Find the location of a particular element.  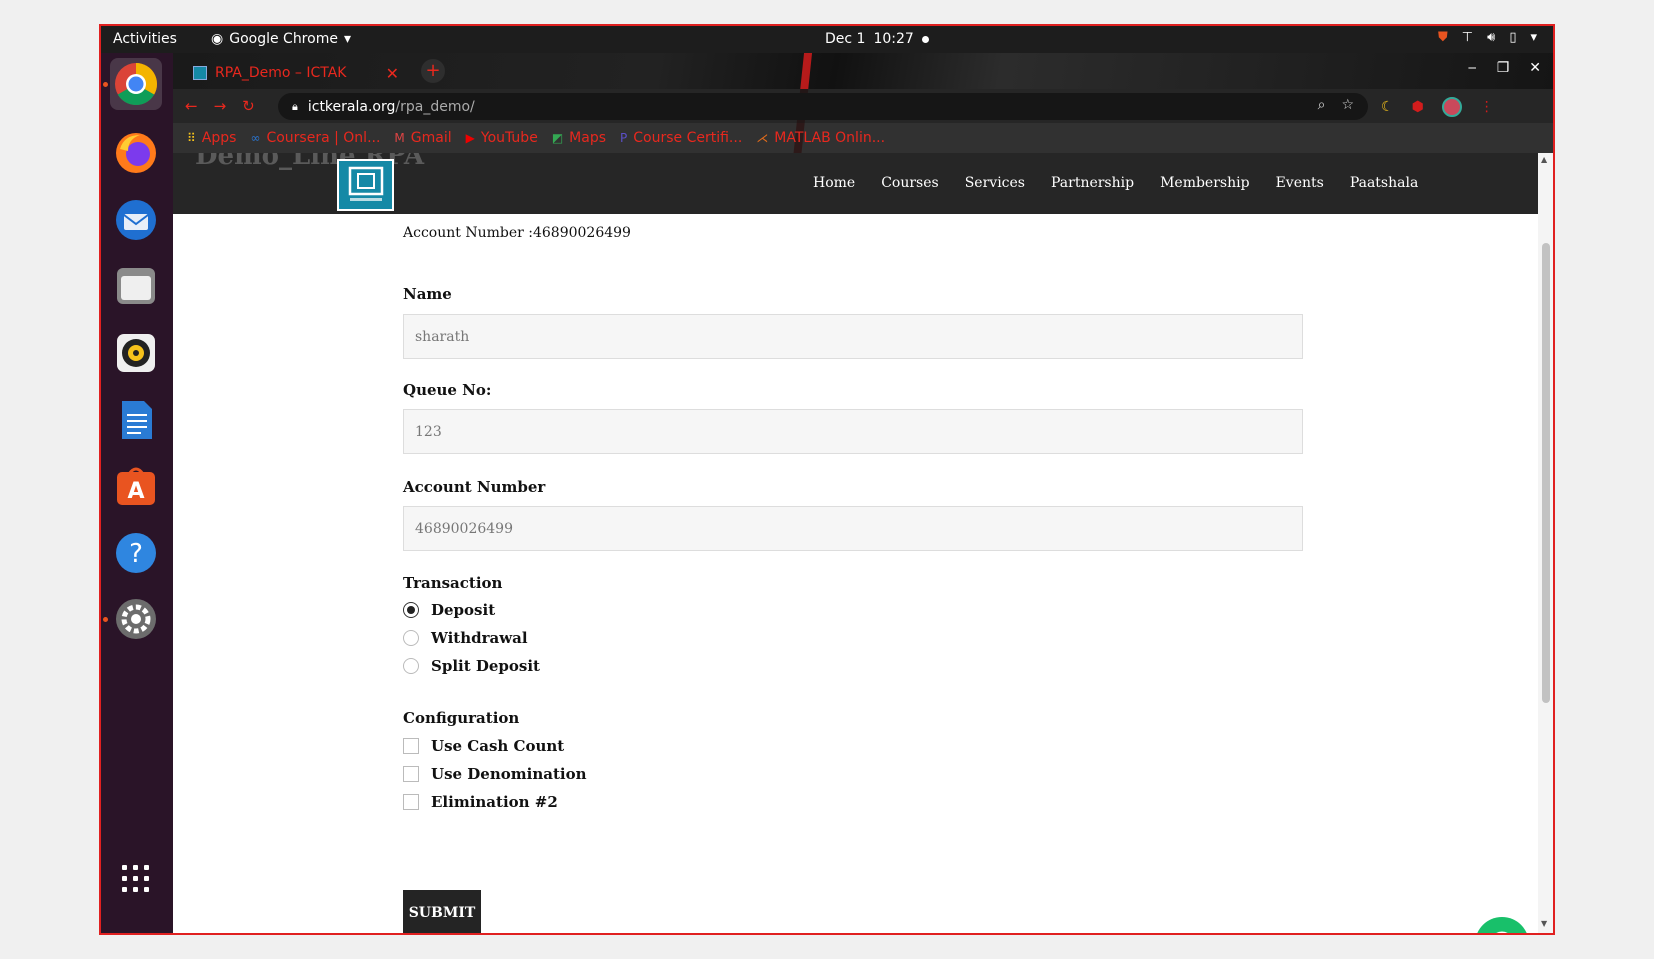

running-indicator-icon is located at coordinates (105, 619).